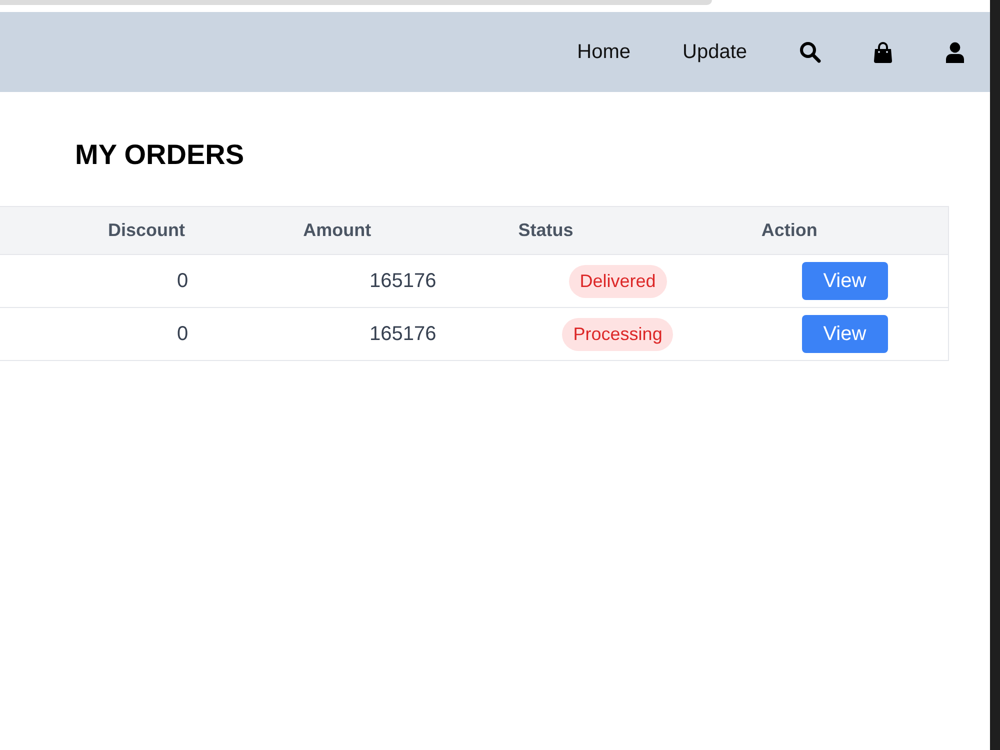 The image size is (1000, 750). What do you see at coordinates (883, 52) in the screenshot?
I see `shopping-bag-icon` at bounding box center [883, 52].